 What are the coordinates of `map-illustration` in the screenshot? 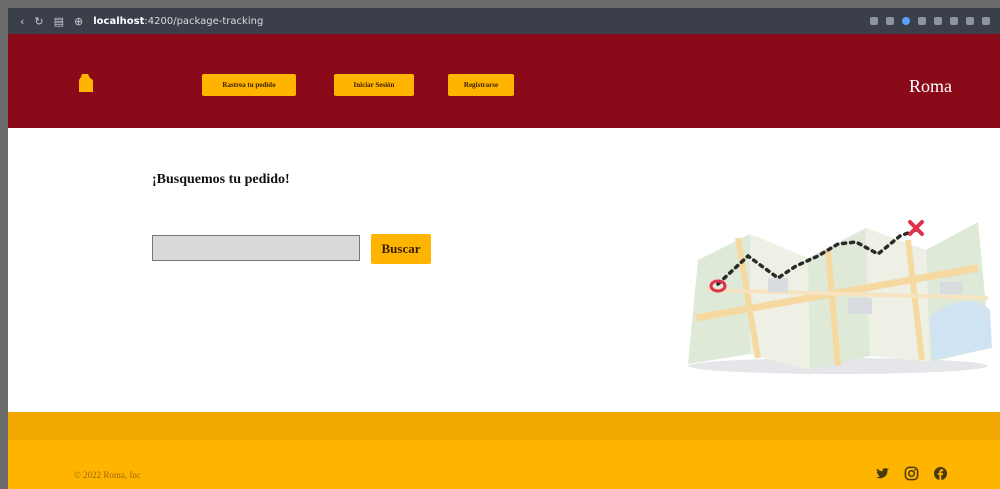 It's located at (840, 297).